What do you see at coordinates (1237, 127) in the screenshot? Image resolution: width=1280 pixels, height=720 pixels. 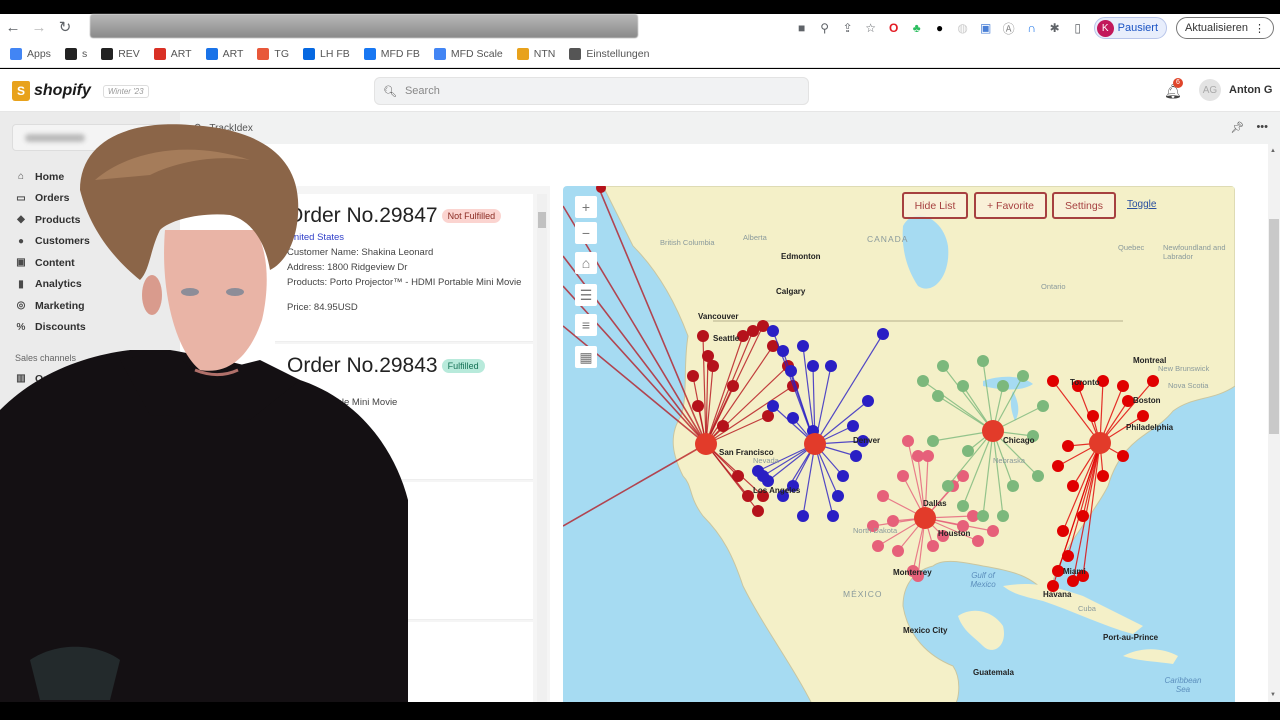 I see `pin-icon: 📌︎` at bounding box center [1237, 127].